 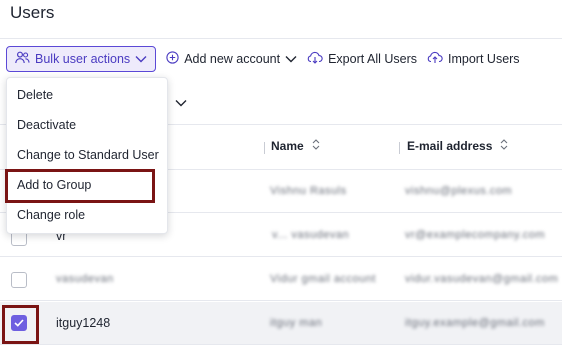 I want to click on row-checkbox, so click(x=19, y=280).